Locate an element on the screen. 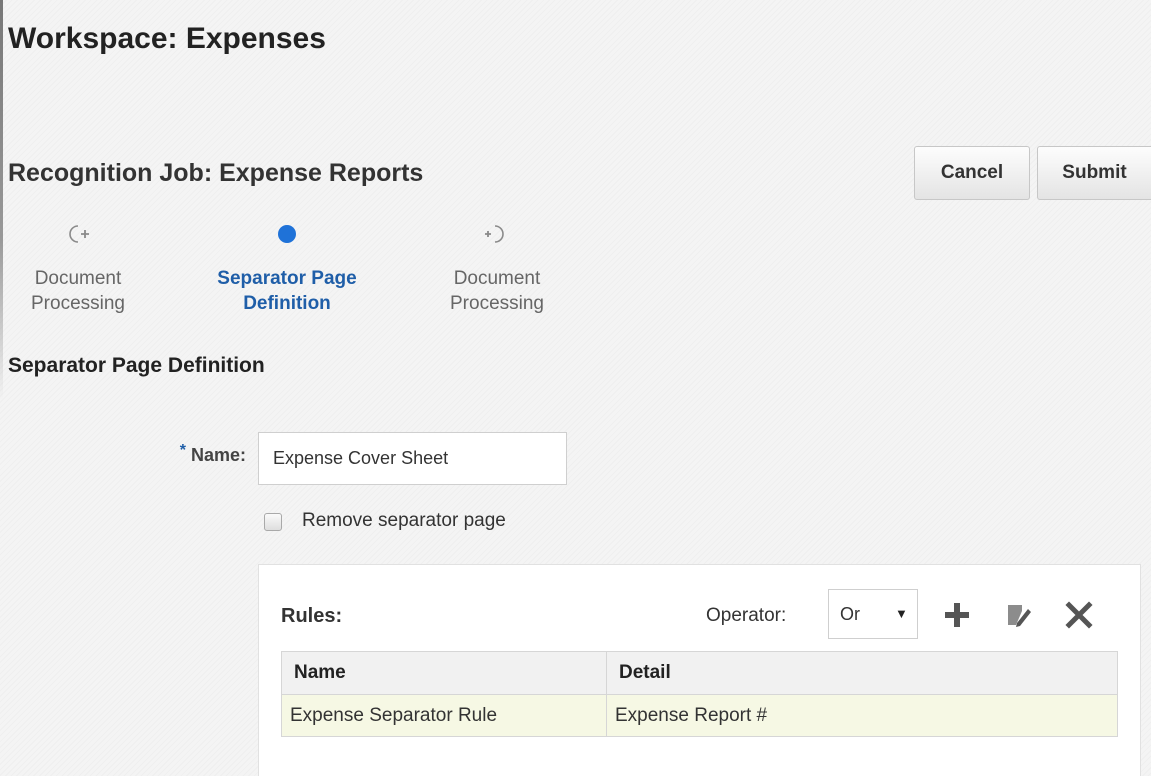  edit-icon is located at coordinates (1018, 615).